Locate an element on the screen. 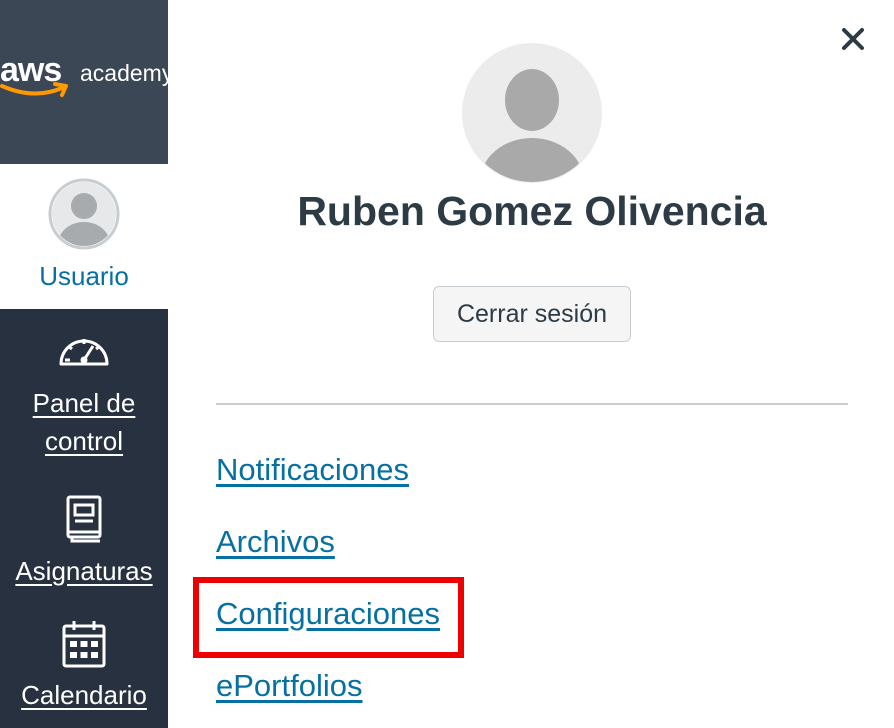 The height and width of the screenshot is (728, 894). sidebar-item-courses: Asignaturas is located at coordinates (84, 542).